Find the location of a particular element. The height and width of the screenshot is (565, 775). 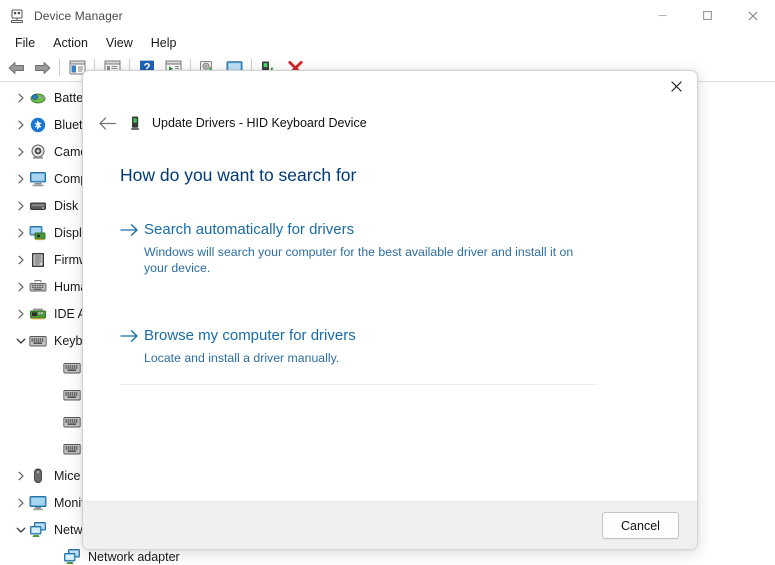

computer-icon is located at coordinates (38, 179).